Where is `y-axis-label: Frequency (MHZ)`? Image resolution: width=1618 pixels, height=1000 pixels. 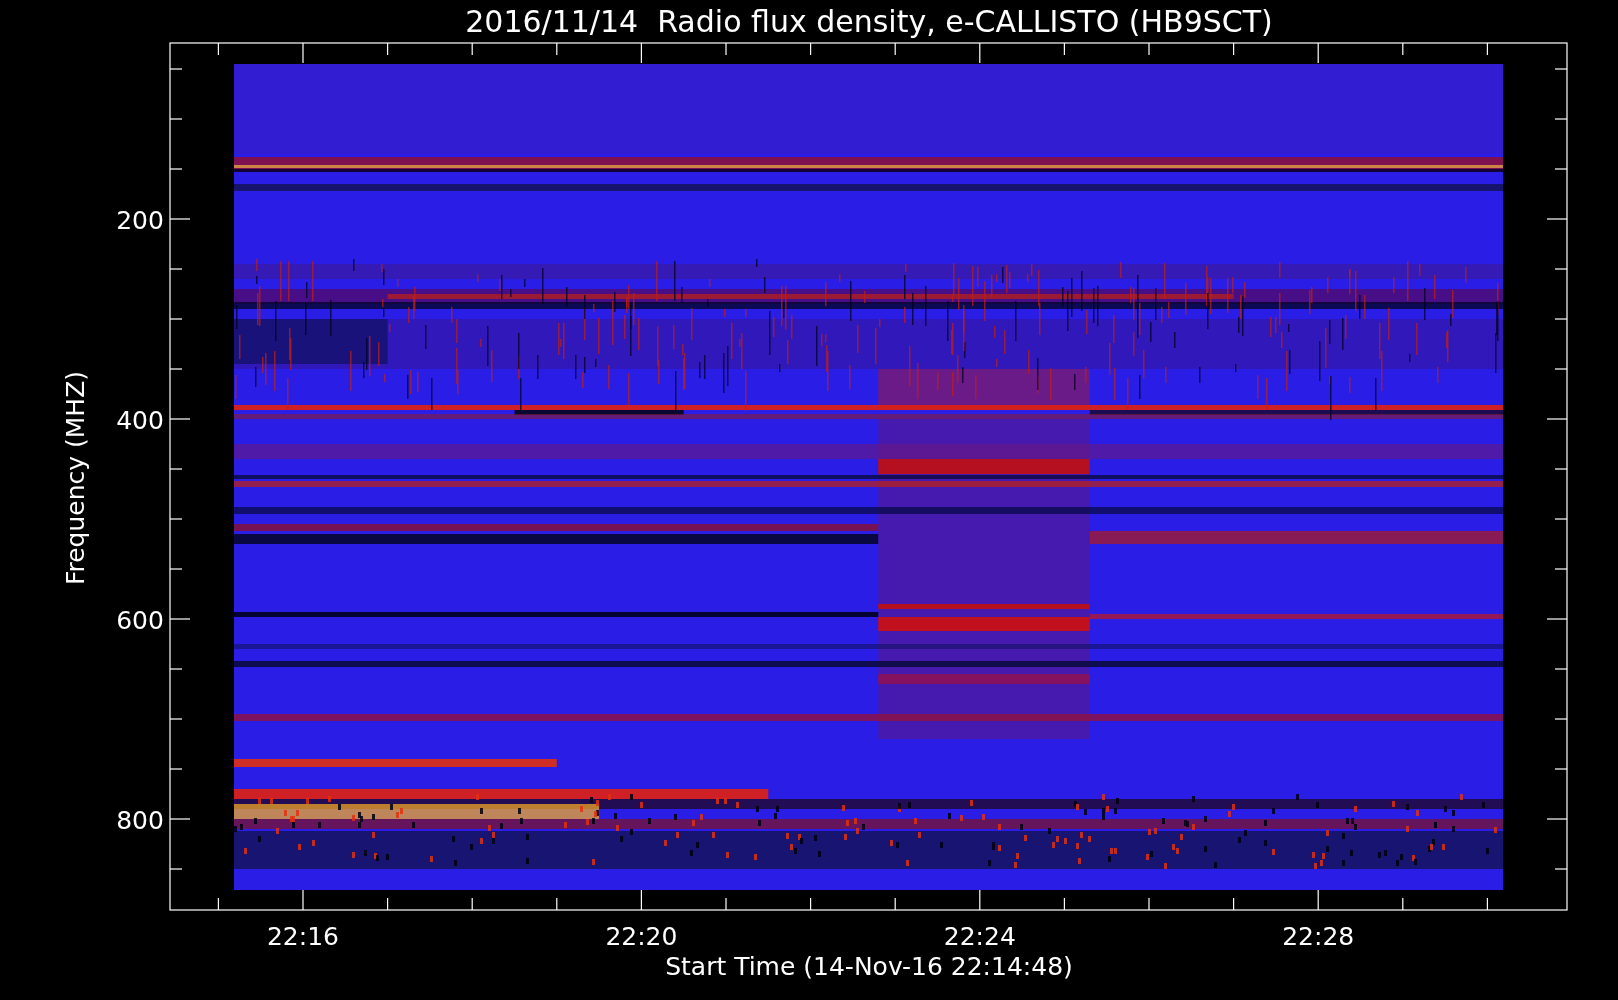
y-axis-label: Frequency (MHZ) is located at coordinates (75, 478).